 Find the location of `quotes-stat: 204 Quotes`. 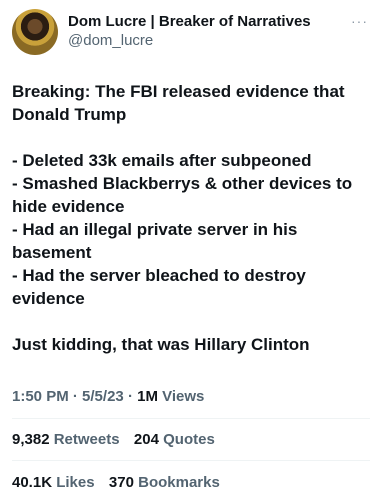

quotes-stat: 204 Quotes is located at coordinates (174, 439).